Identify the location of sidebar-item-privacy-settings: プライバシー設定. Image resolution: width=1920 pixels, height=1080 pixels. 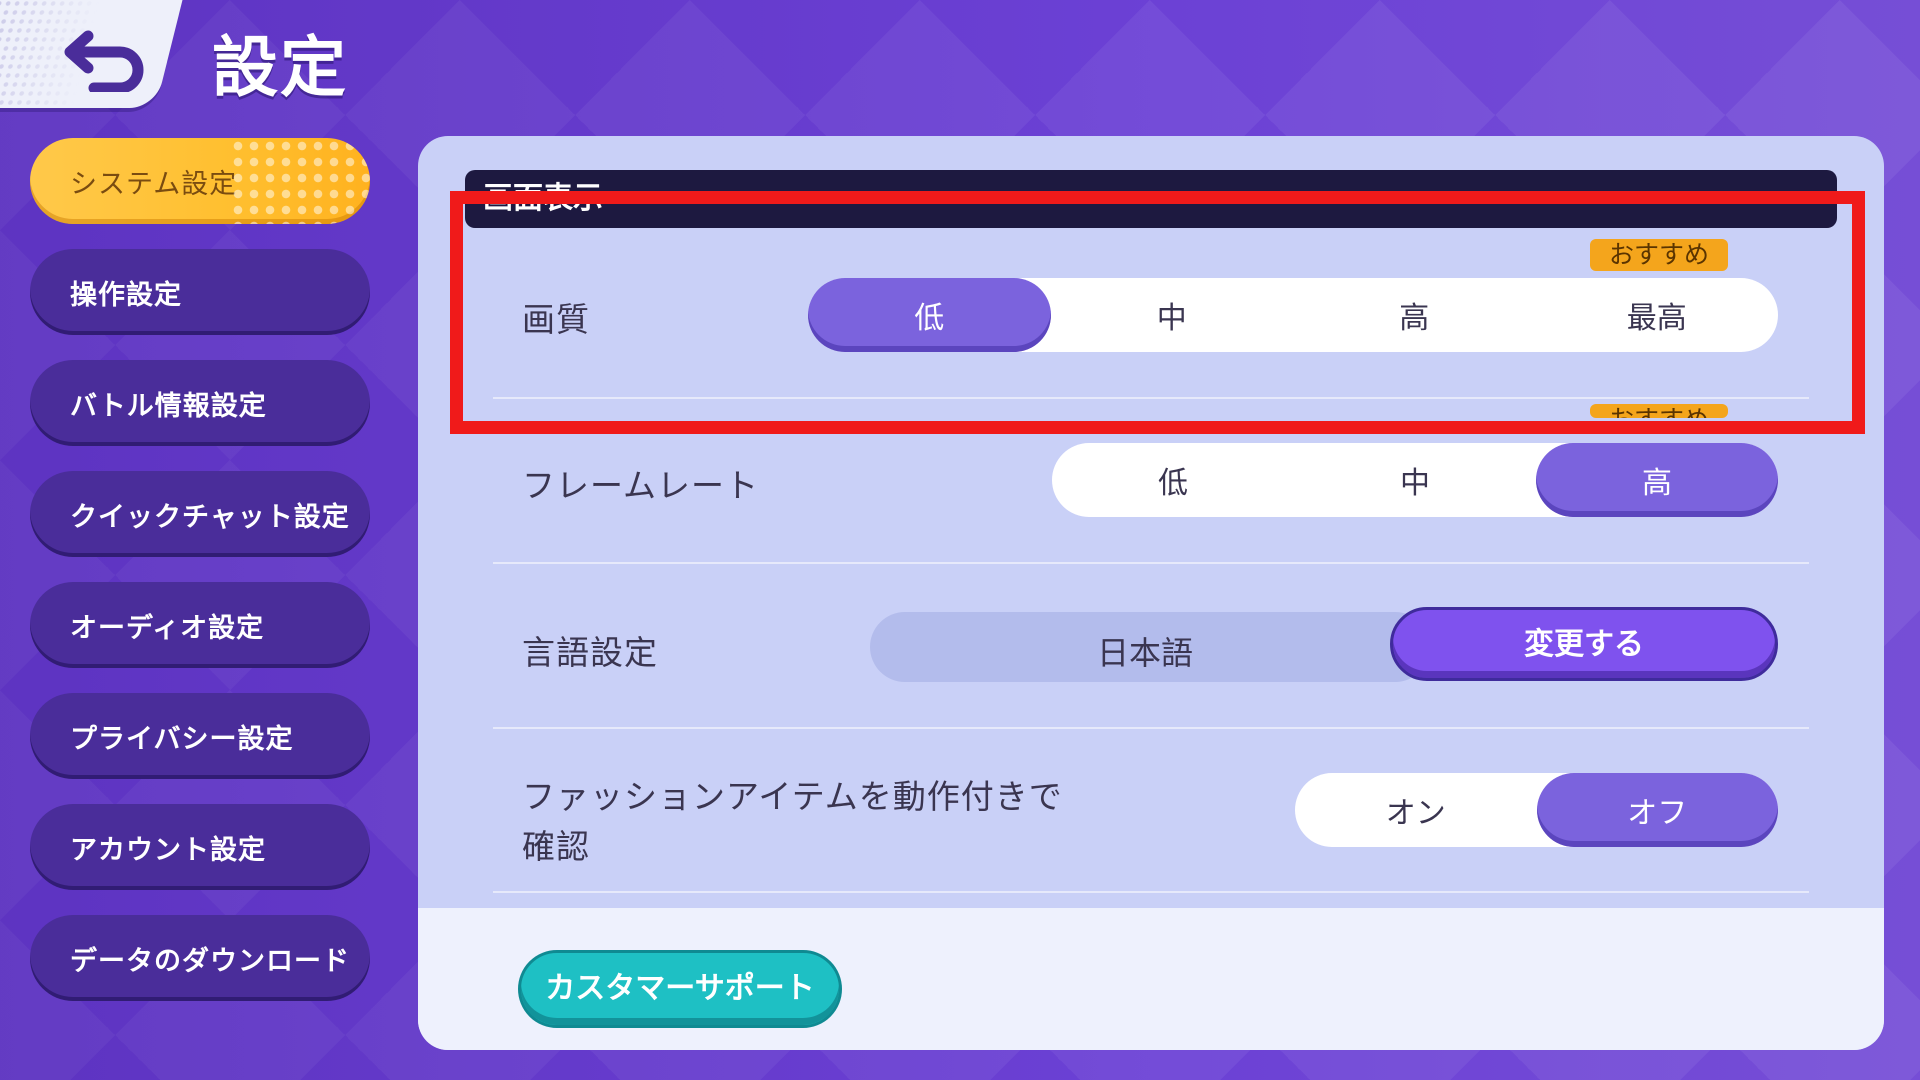
(200, 736).